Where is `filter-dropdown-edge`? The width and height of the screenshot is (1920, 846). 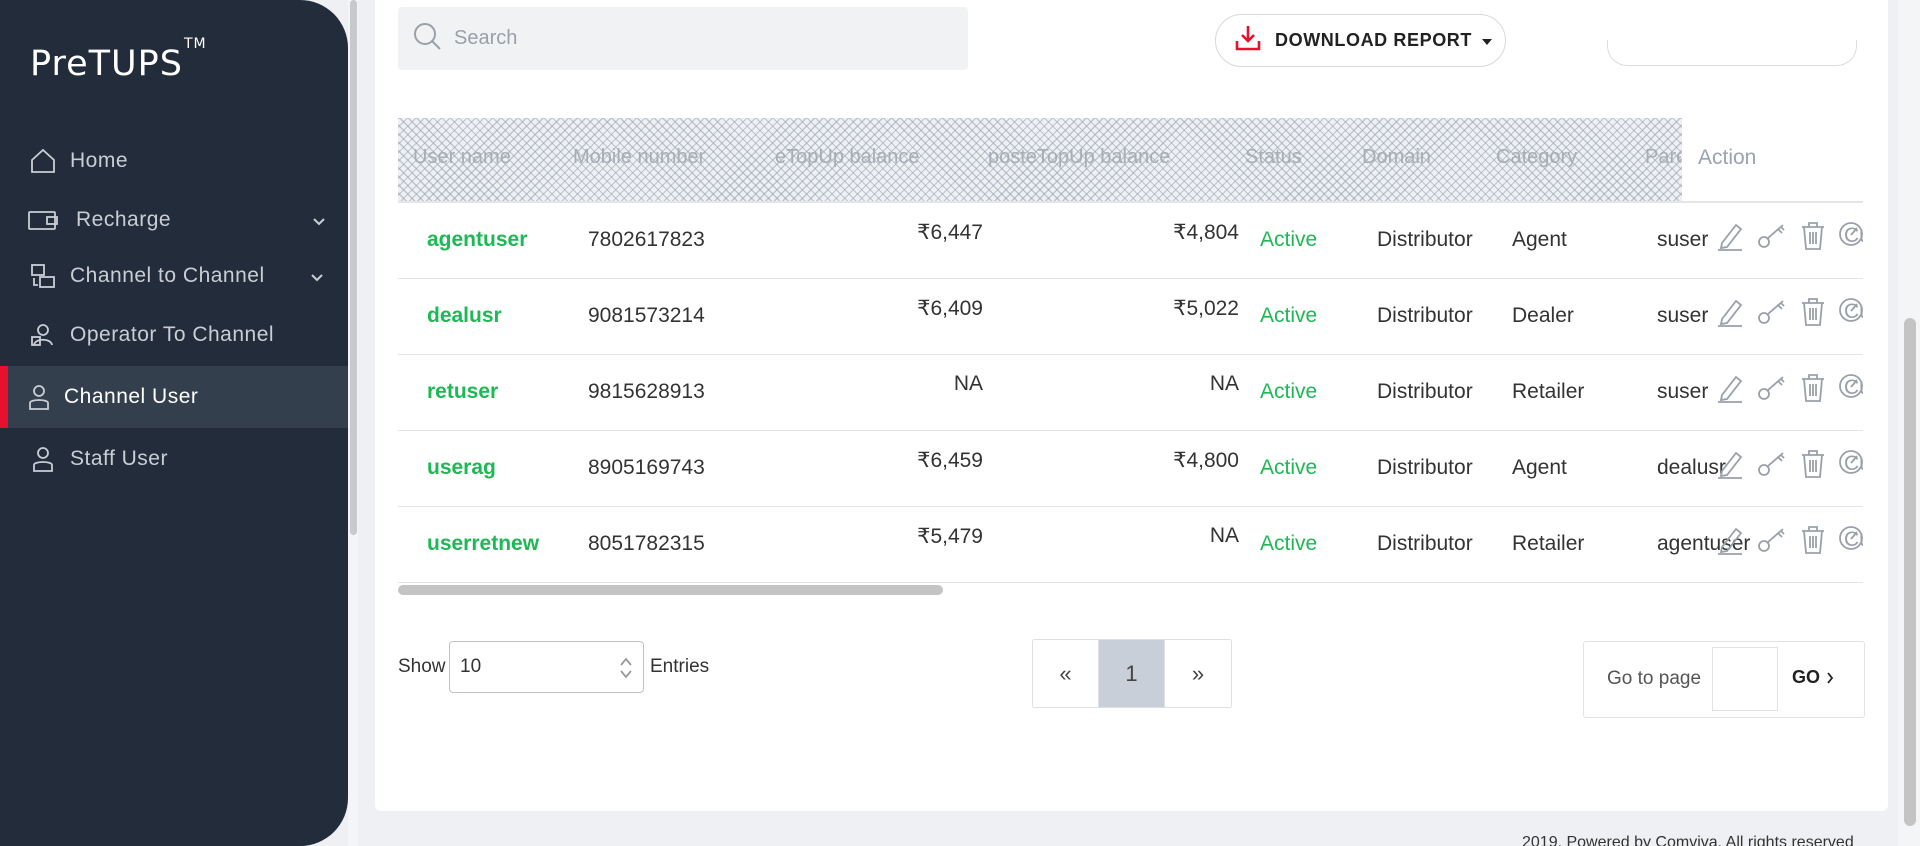
filter-dropdown-edge is located at coordinates (1732, 53).